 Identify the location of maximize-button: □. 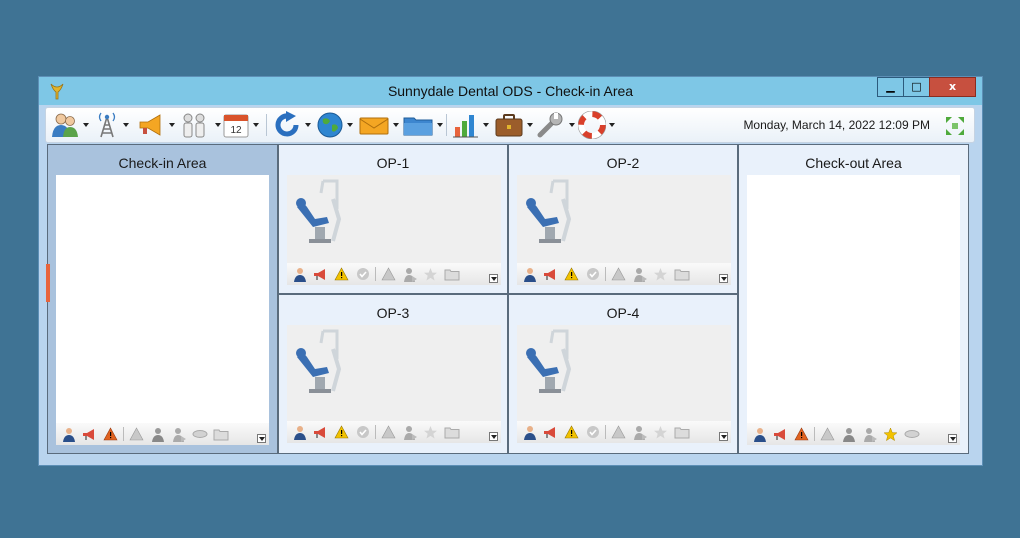
(916, 87).